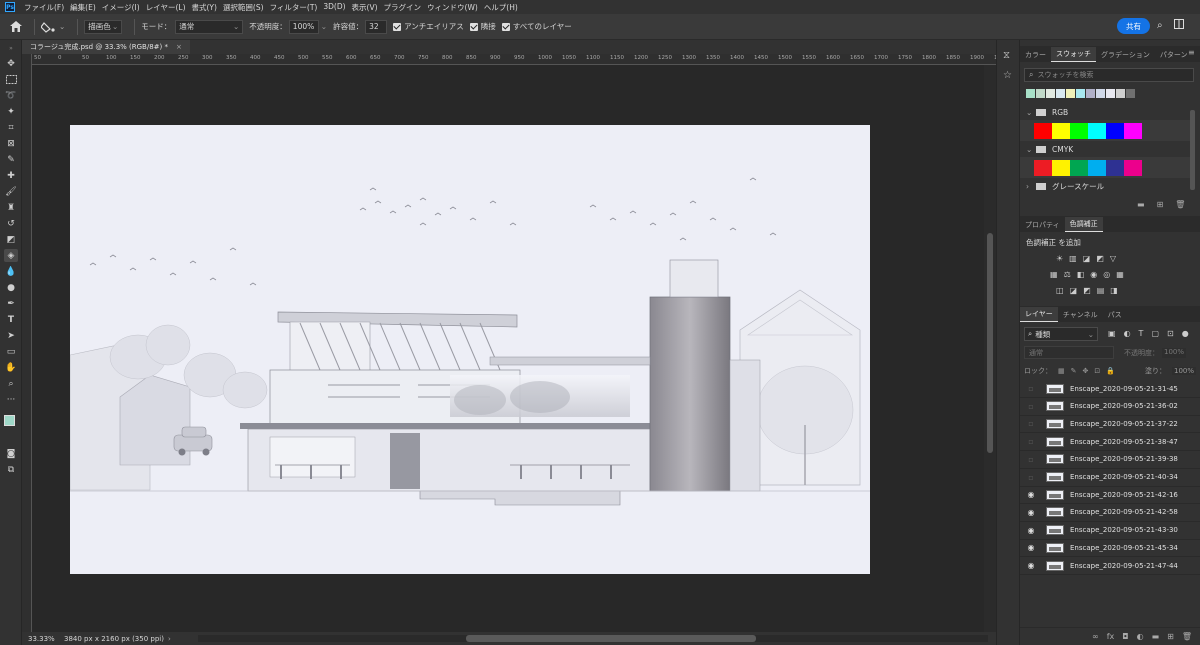  What do you see at coordinates (9, 420) in the screenshot?
I see `foreground-color-swatch` at bounding box center [9, 420].